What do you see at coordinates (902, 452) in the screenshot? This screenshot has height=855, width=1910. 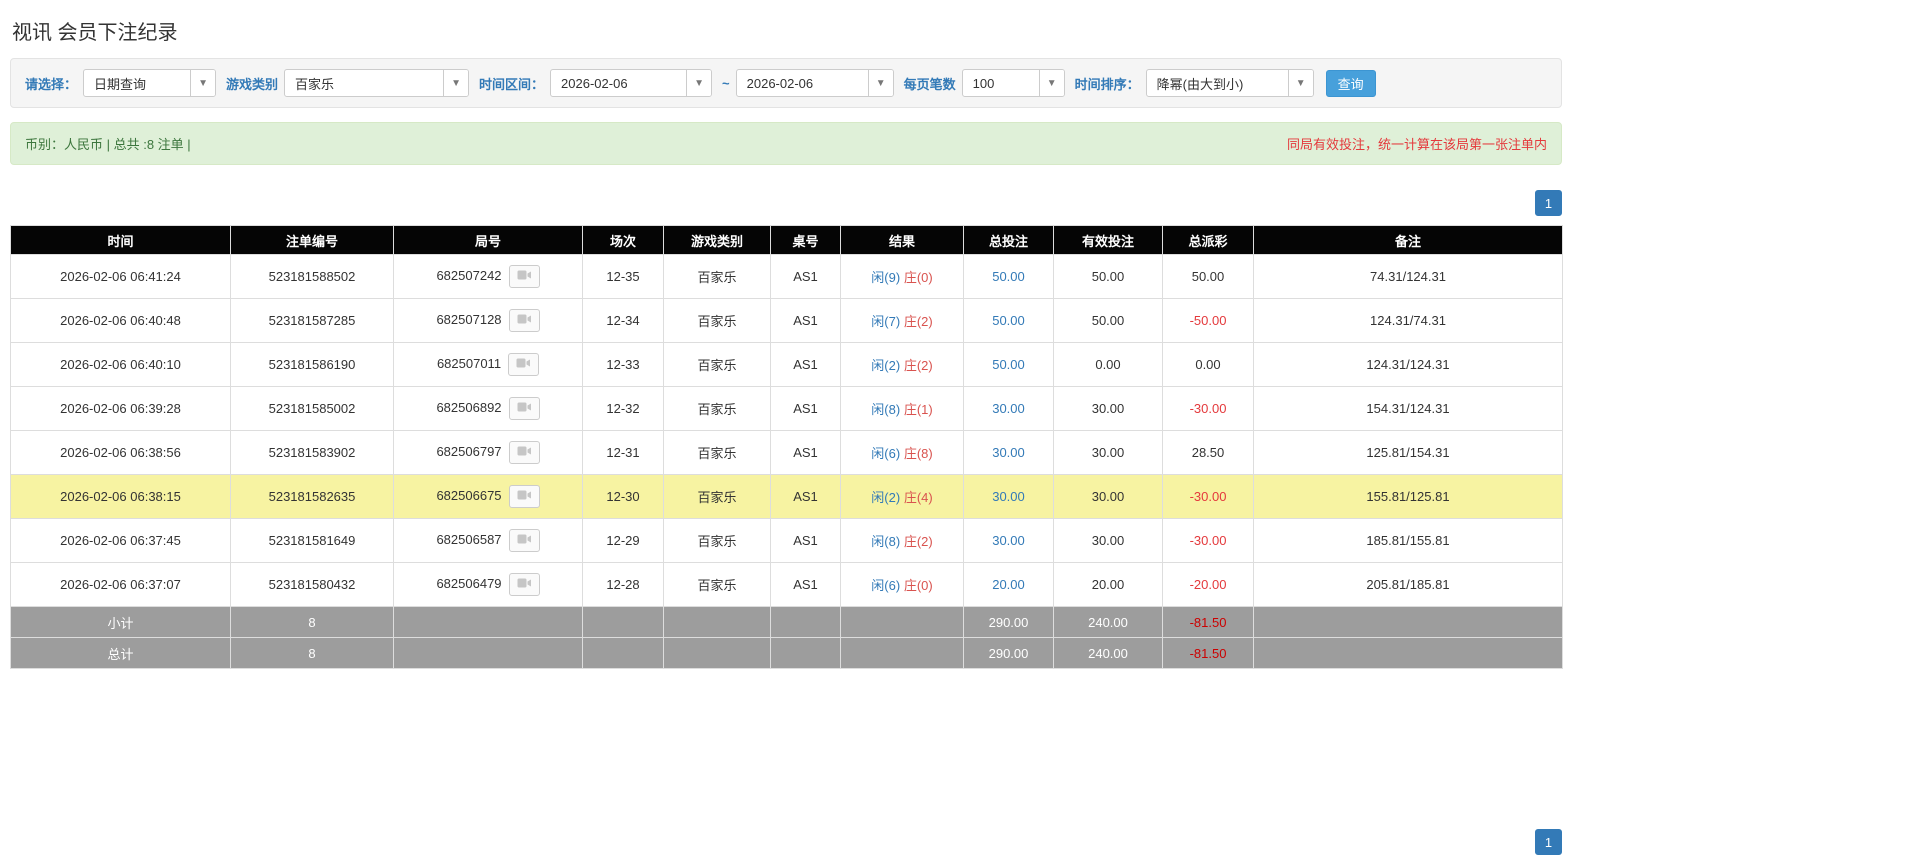 I see `cell-result: 闲(6) 庄(8)` at bounding box center [902, 452].